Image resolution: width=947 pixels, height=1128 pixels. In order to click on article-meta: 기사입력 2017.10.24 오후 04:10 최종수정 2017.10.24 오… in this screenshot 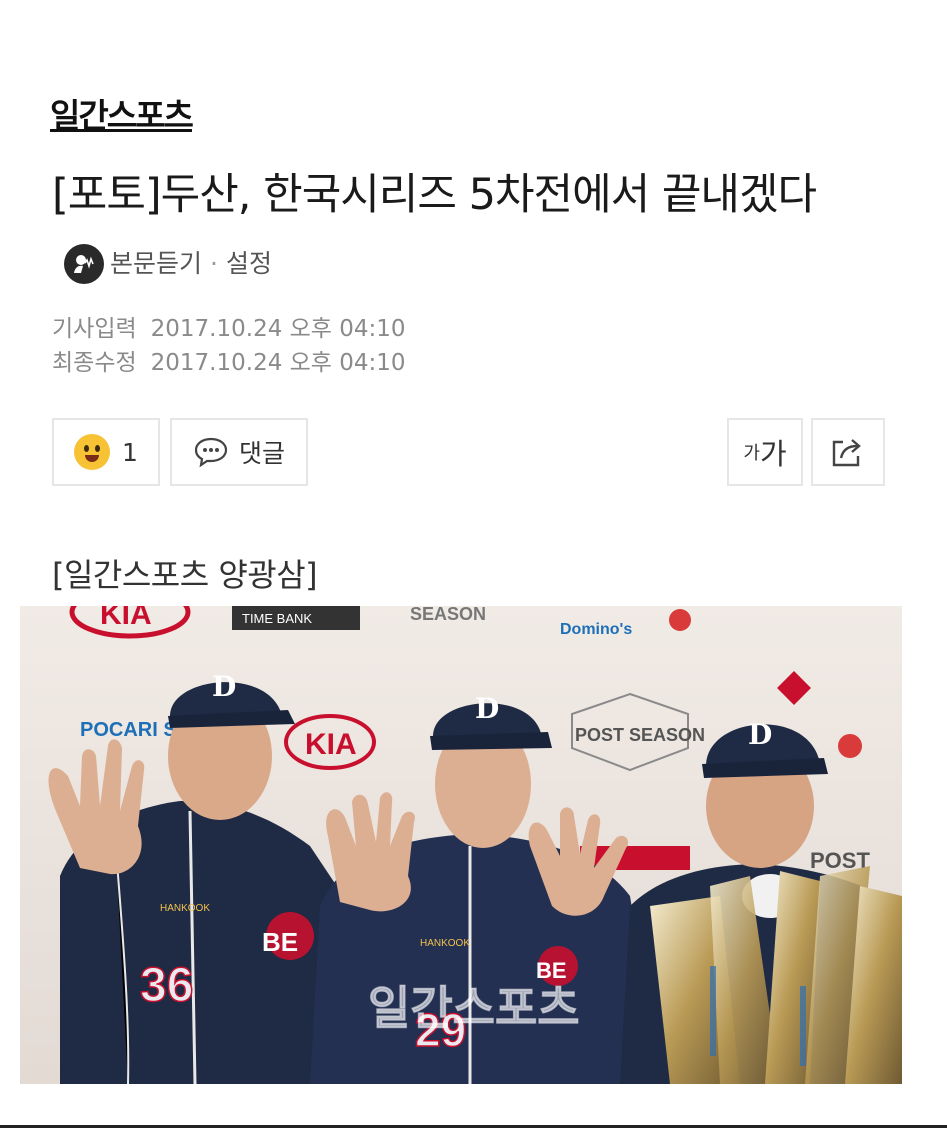, I will do `click(229, 346)`.